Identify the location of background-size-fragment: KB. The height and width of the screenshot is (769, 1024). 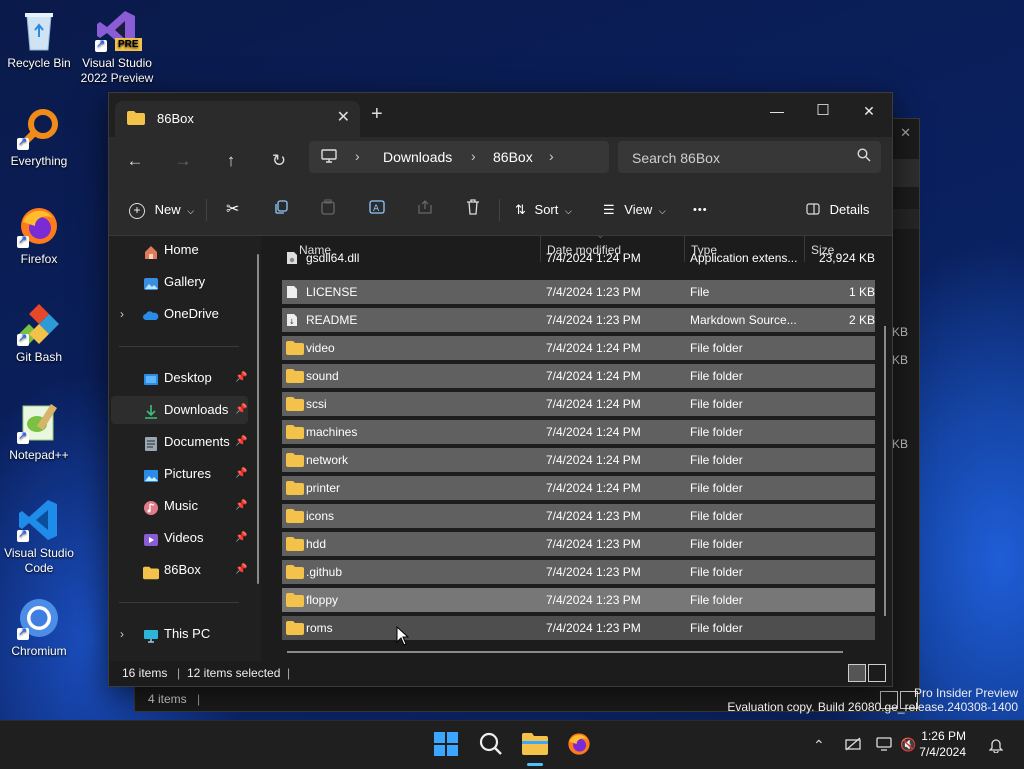
(900, 360).